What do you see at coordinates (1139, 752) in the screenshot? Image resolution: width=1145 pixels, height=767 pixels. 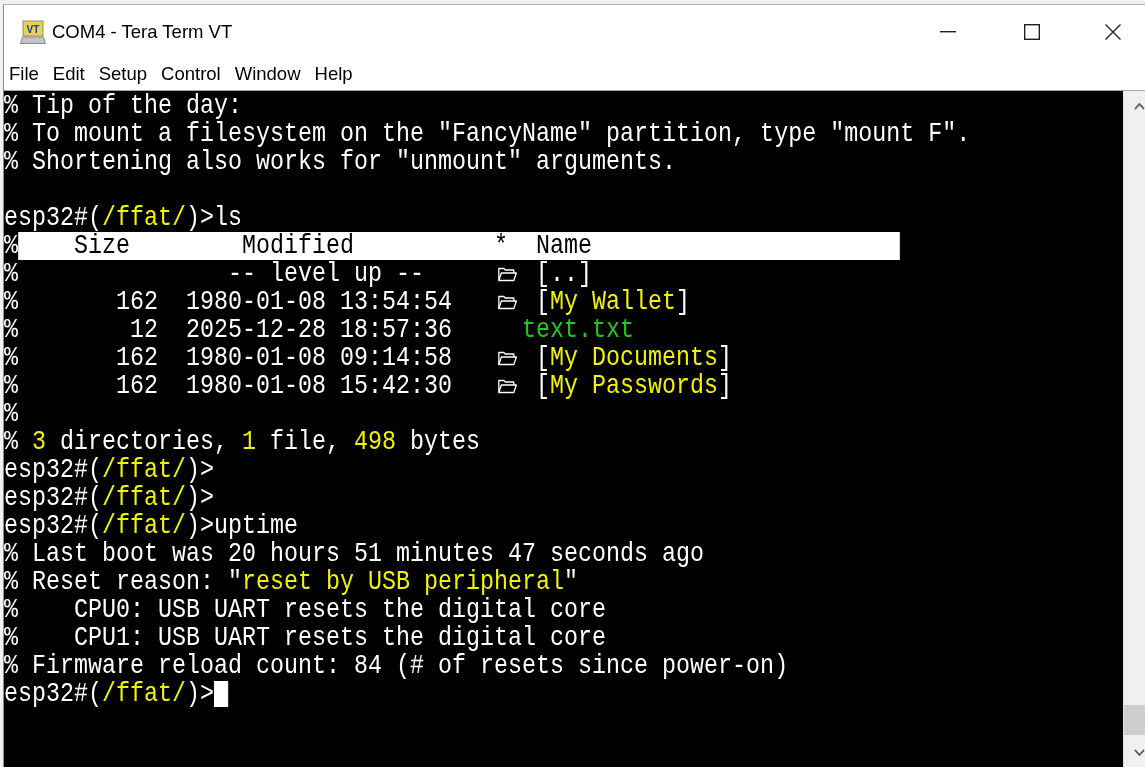 I see `chevron-down-icon` at bounding box center [1139, 752].